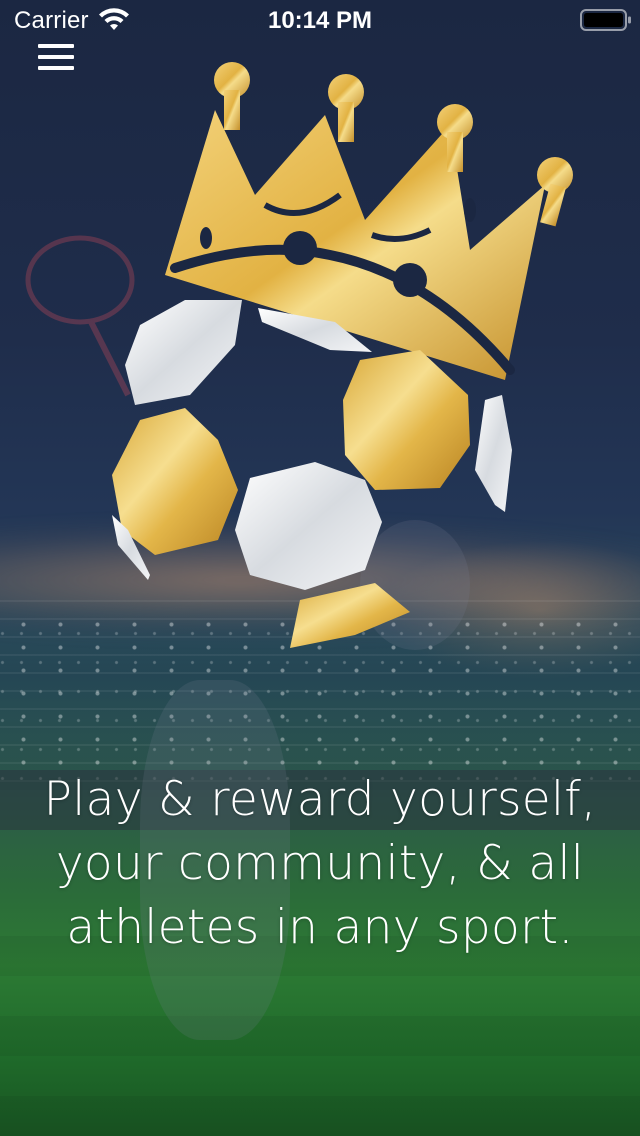 This screenshot has width=640, height=1136. I want to click on status-bar: Carrier 10:14 PM, so click(320, 20).